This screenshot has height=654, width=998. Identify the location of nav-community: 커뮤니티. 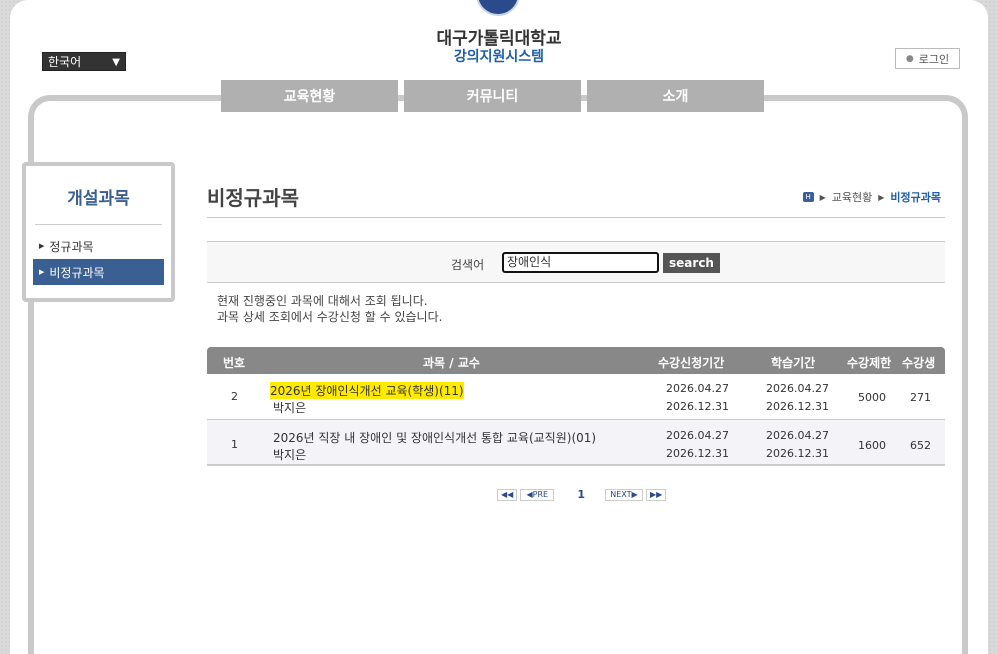
(492, 96).